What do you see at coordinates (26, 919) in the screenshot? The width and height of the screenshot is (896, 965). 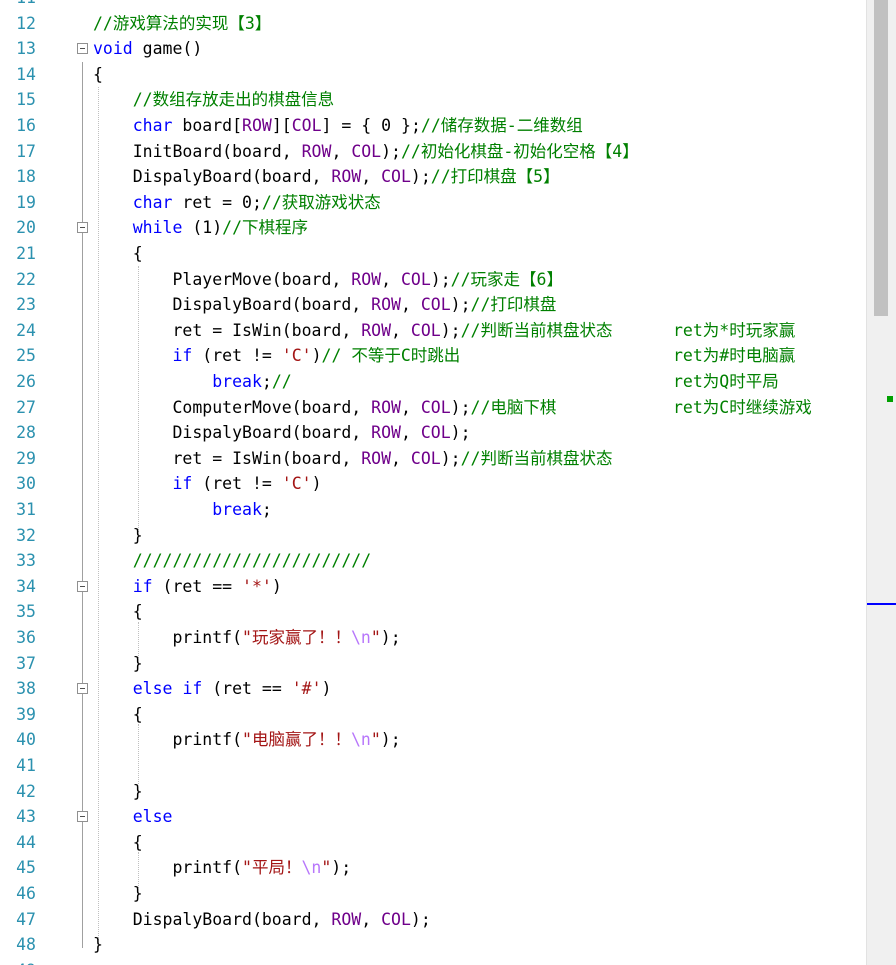 I see `line-number: 47` at bounding box center [26, 919].